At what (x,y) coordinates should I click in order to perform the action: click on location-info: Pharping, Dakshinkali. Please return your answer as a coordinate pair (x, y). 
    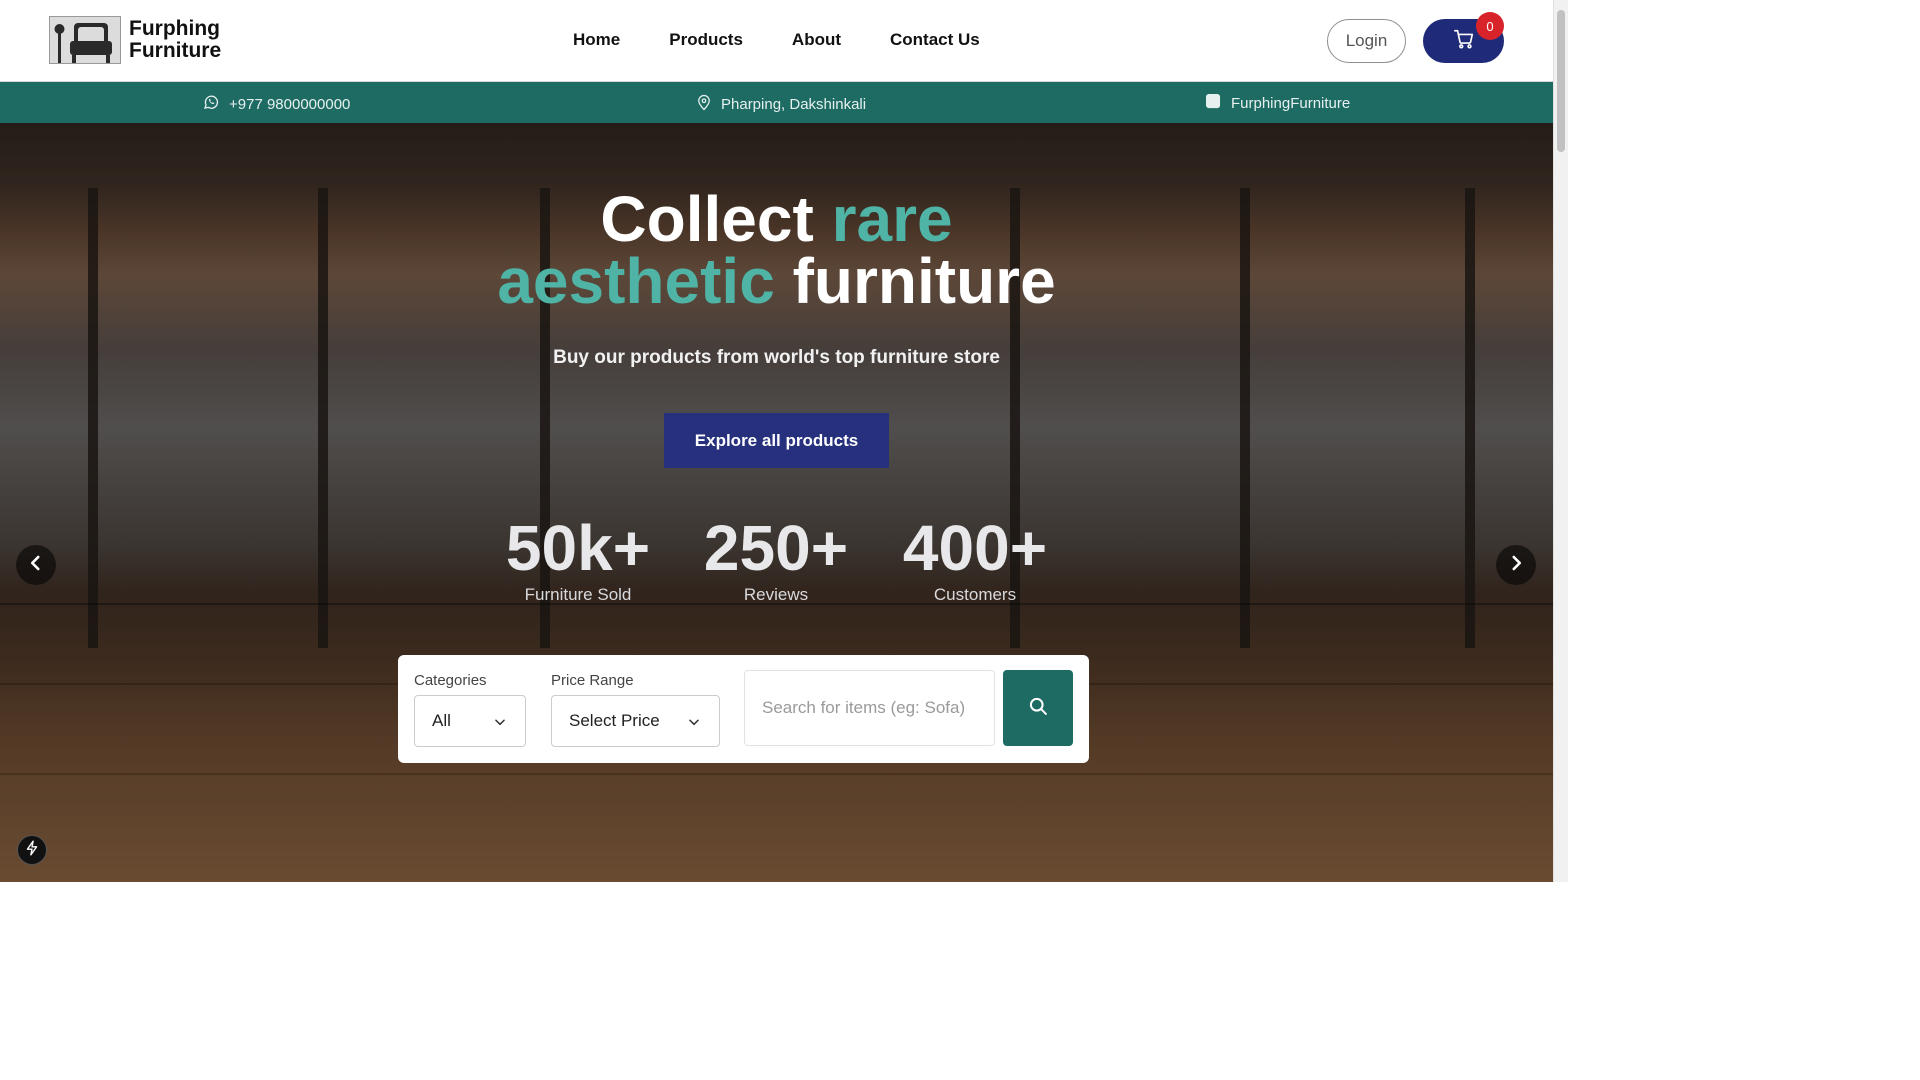
    Looking at the image, I should click on (781, 104).